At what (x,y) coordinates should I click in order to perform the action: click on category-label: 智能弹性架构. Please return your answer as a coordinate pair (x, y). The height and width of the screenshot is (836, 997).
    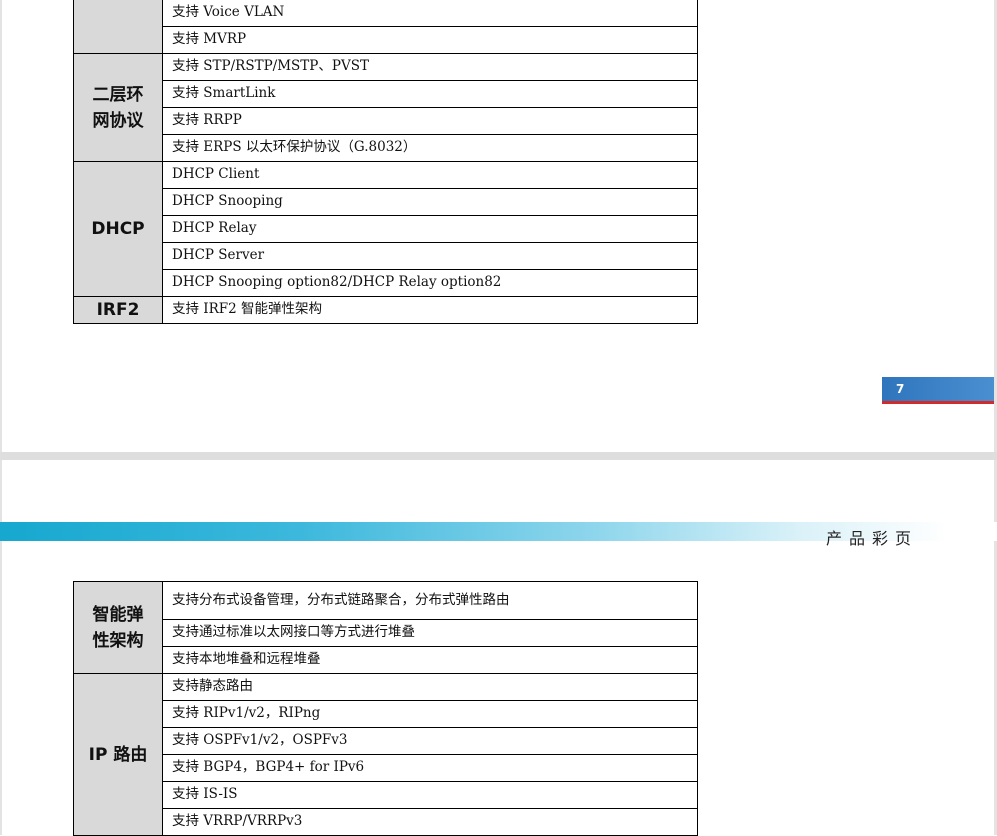
    Looking at the image, I should click on (118, 627).